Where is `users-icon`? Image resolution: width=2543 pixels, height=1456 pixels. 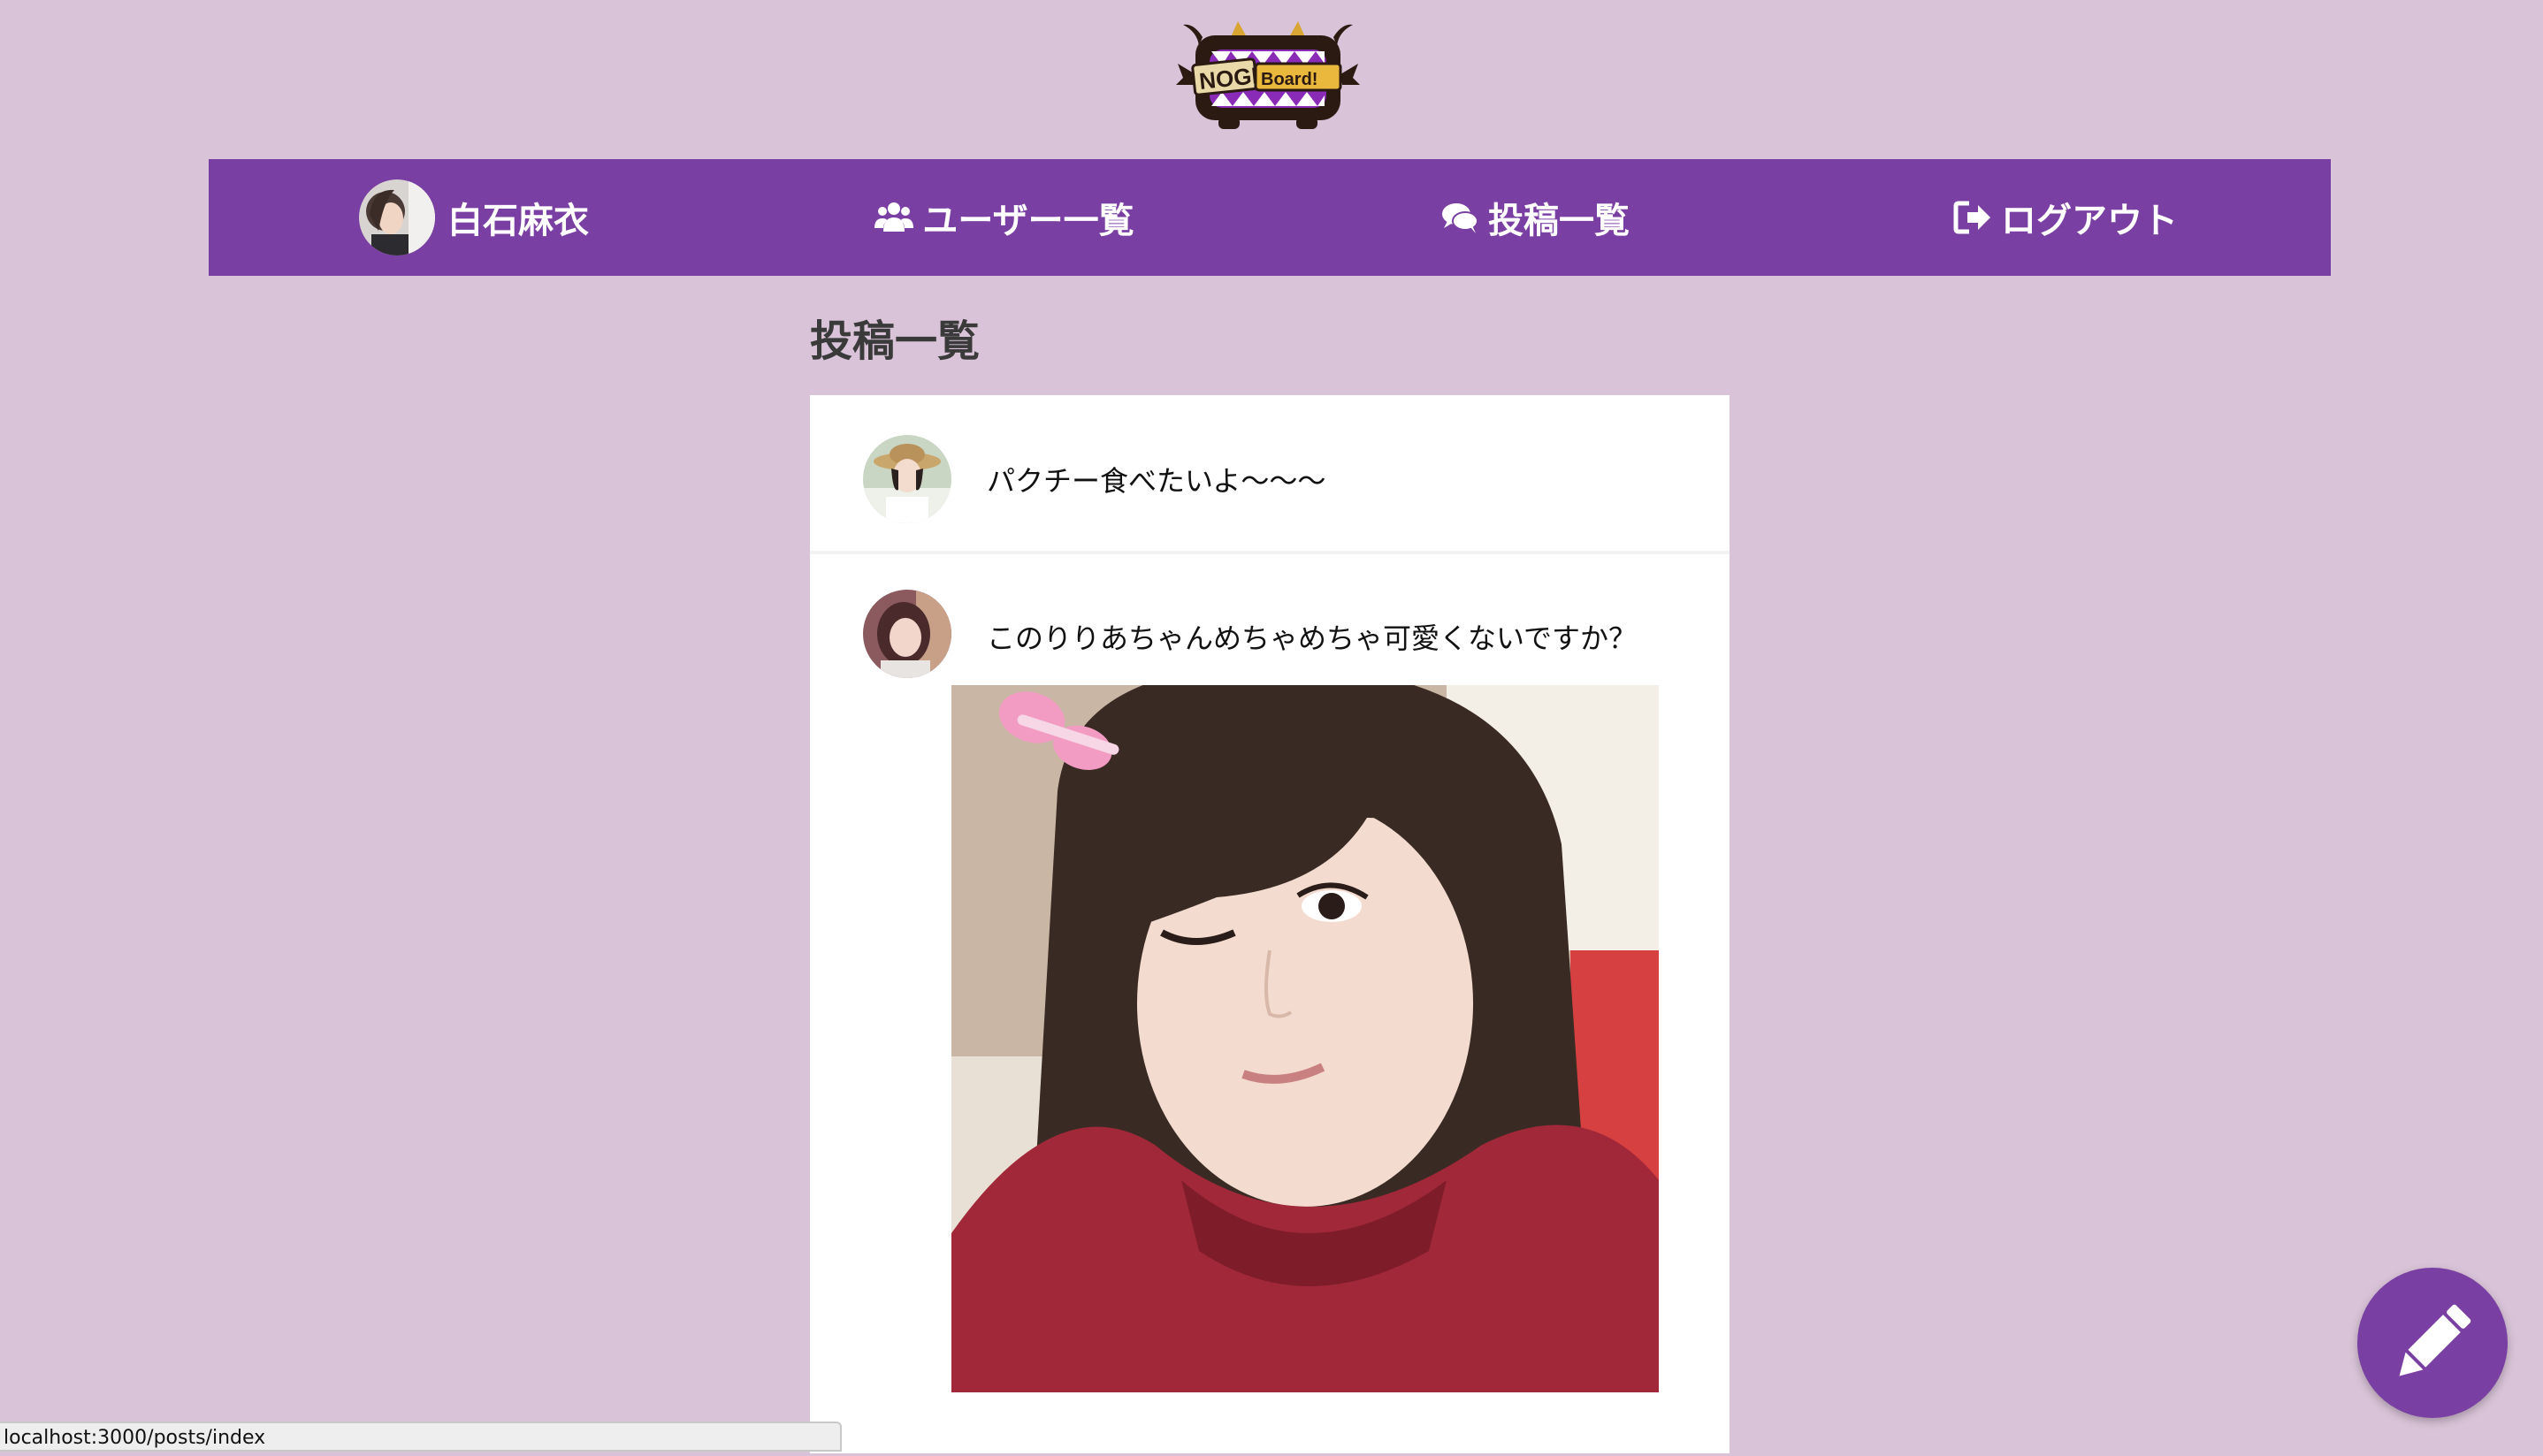
users-icon is located at coordinates (894, 217).